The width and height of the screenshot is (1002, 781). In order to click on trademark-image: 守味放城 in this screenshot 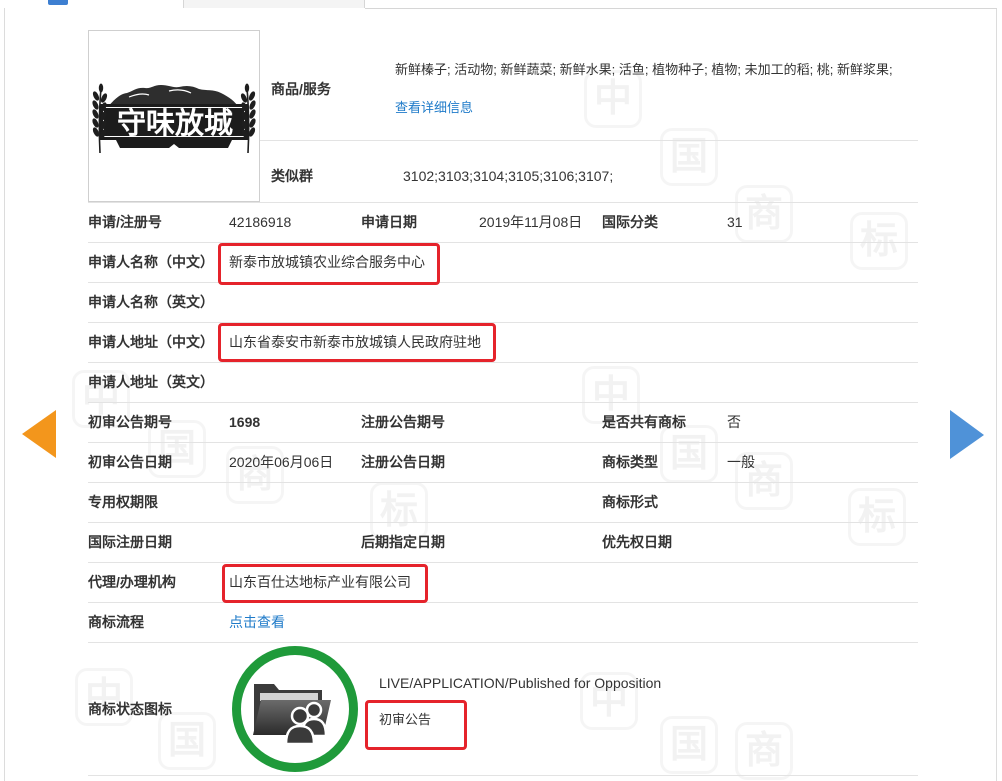, I will do `click(174, 116)`.